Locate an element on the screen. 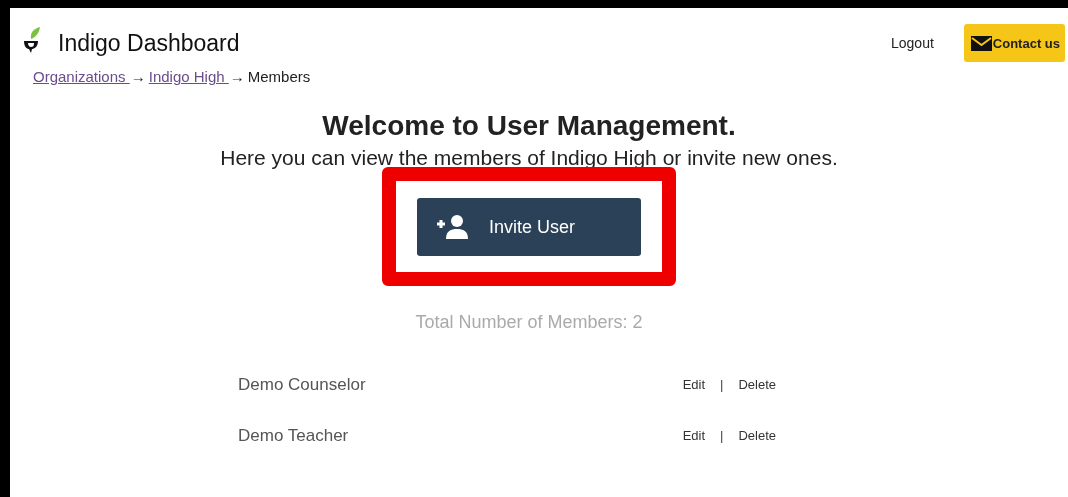 This screenshot has width=1068, height=497. app-title: Indigo Dashboard is located at coordinates (149, 43).